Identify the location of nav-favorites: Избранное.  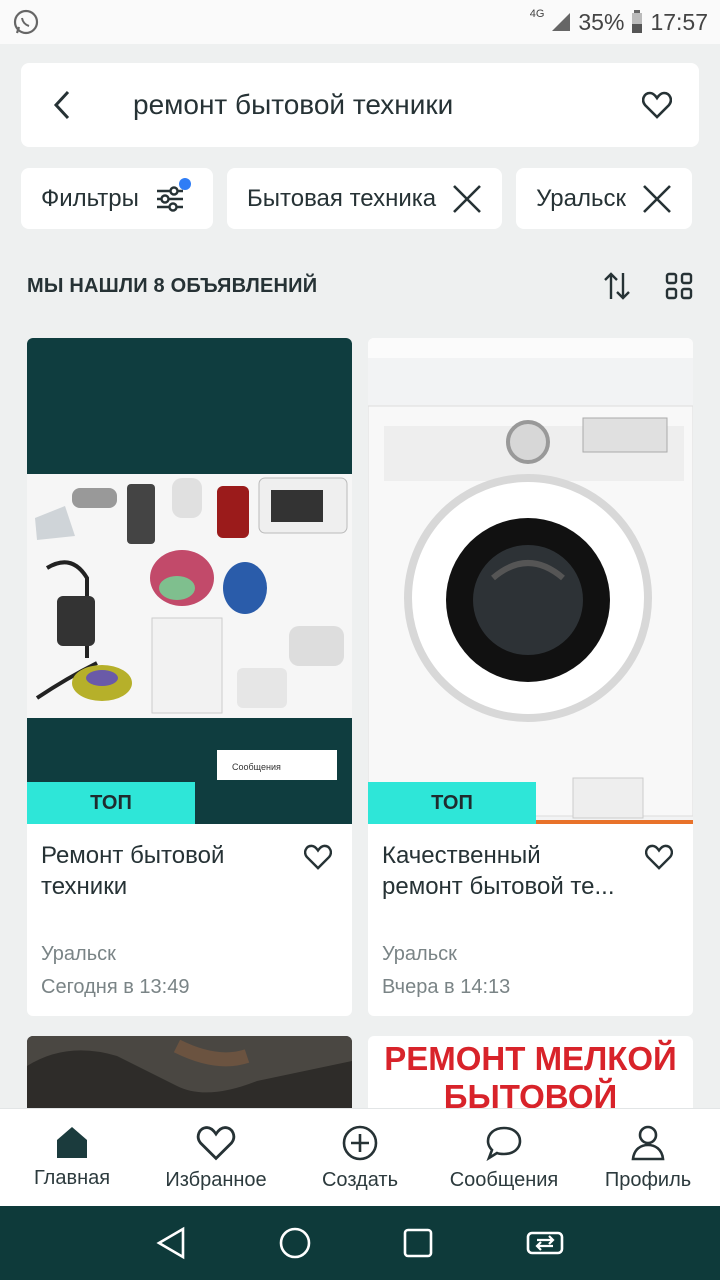
(216, 1157).